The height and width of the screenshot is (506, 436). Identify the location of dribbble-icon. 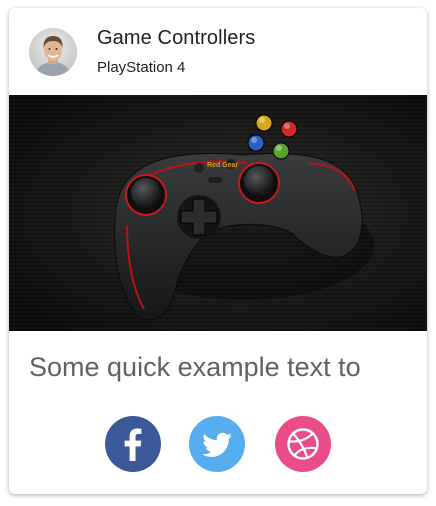
(303, 444).